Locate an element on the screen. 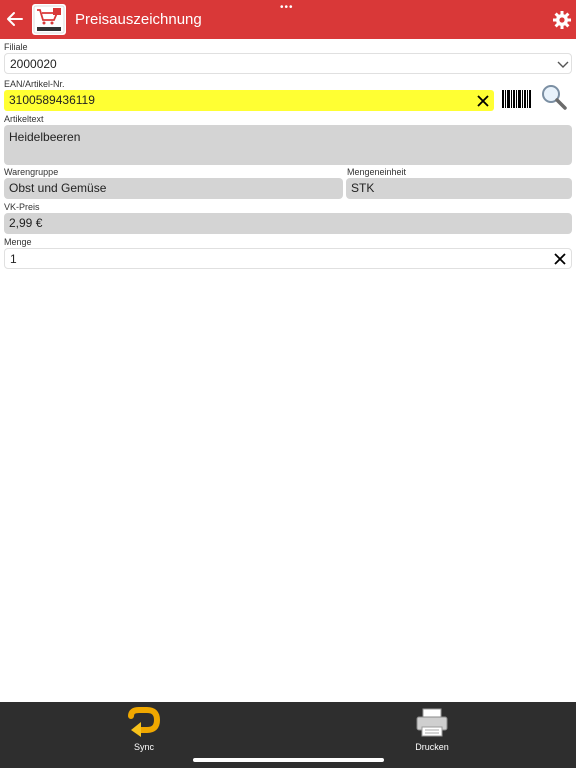 The height and width of the screenshot is (768, 576). printer-icon is located at coordinates (432, 722).